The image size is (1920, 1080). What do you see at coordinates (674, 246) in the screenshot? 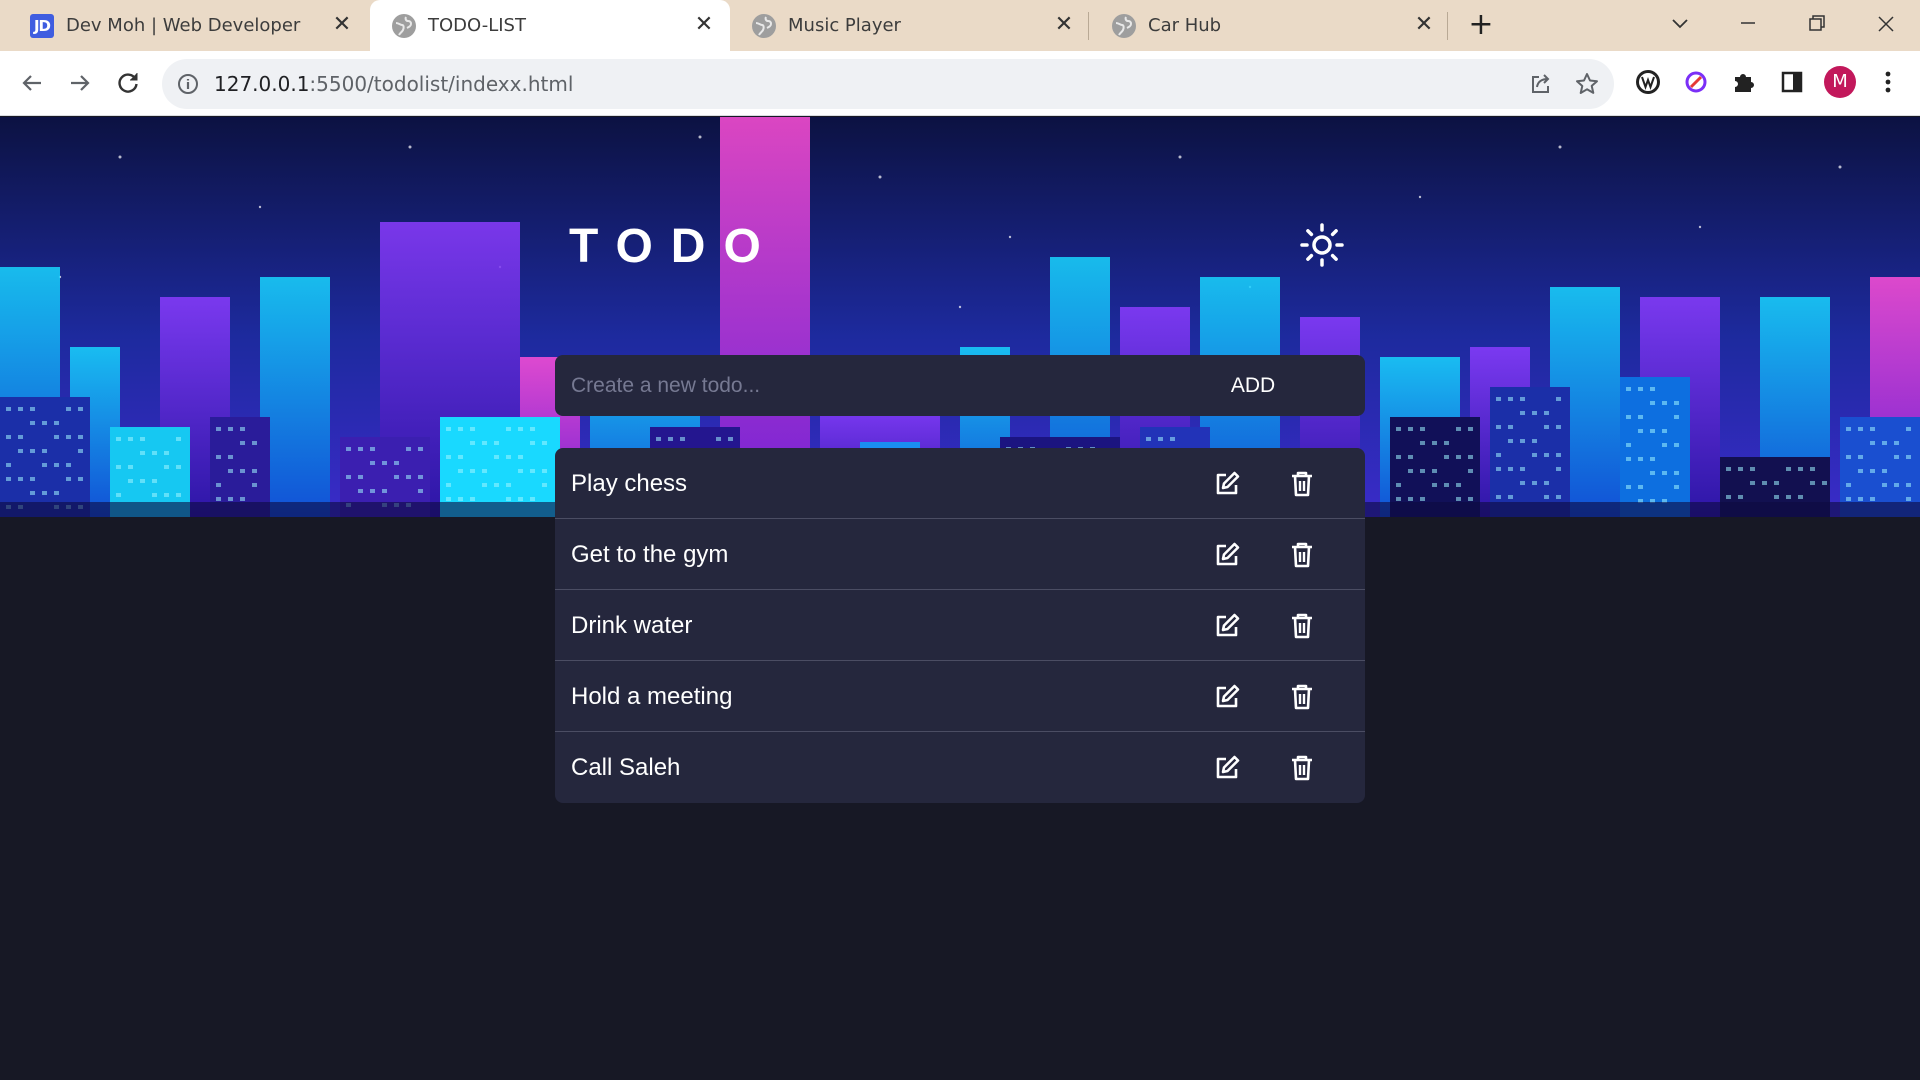
I see `page-title: TODO` at bounding box center [674, 246].